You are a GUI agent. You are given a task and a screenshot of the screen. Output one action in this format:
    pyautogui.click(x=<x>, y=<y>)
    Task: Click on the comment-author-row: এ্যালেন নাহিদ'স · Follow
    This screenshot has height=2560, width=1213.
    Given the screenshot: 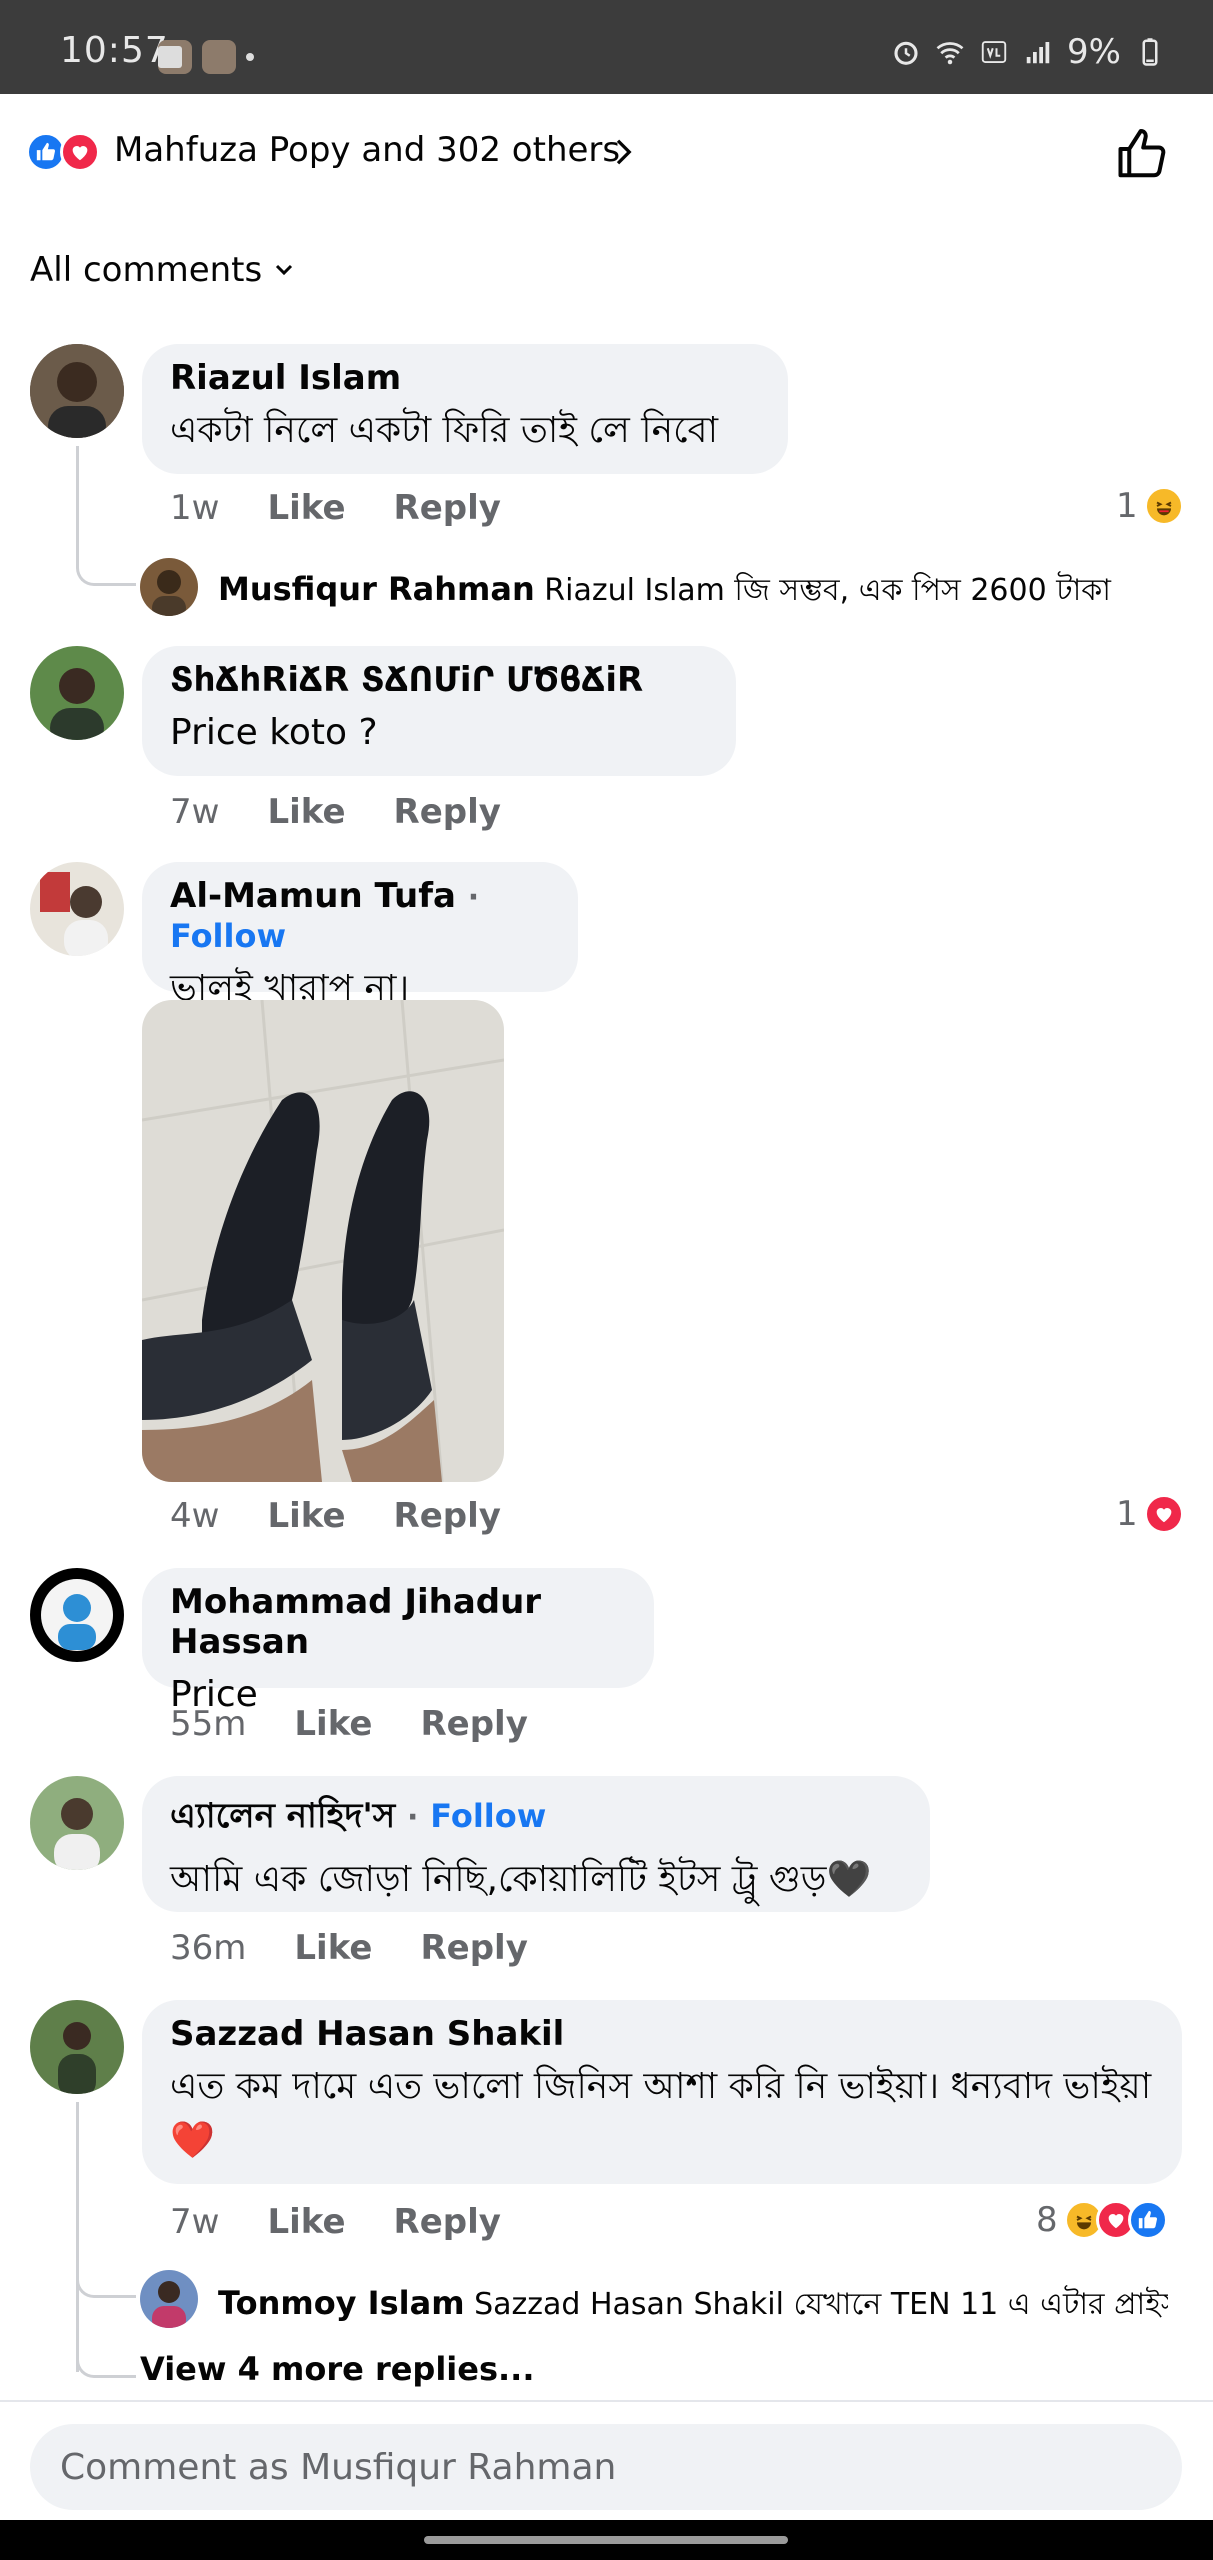 What is the action you would take?
    pyautogui.click(x=536, y=1818)
    